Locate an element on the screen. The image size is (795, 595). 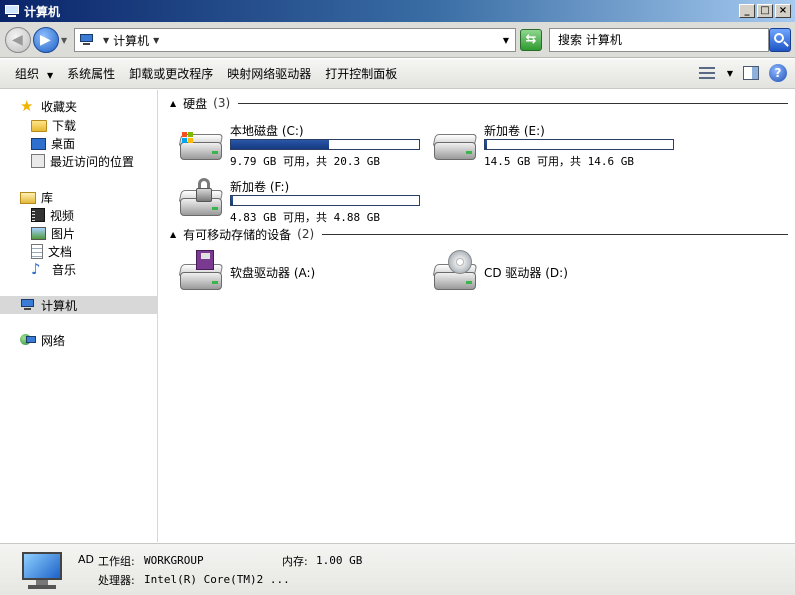
nav-music: ♪ 音乐 is located at coordinates (53, 269).